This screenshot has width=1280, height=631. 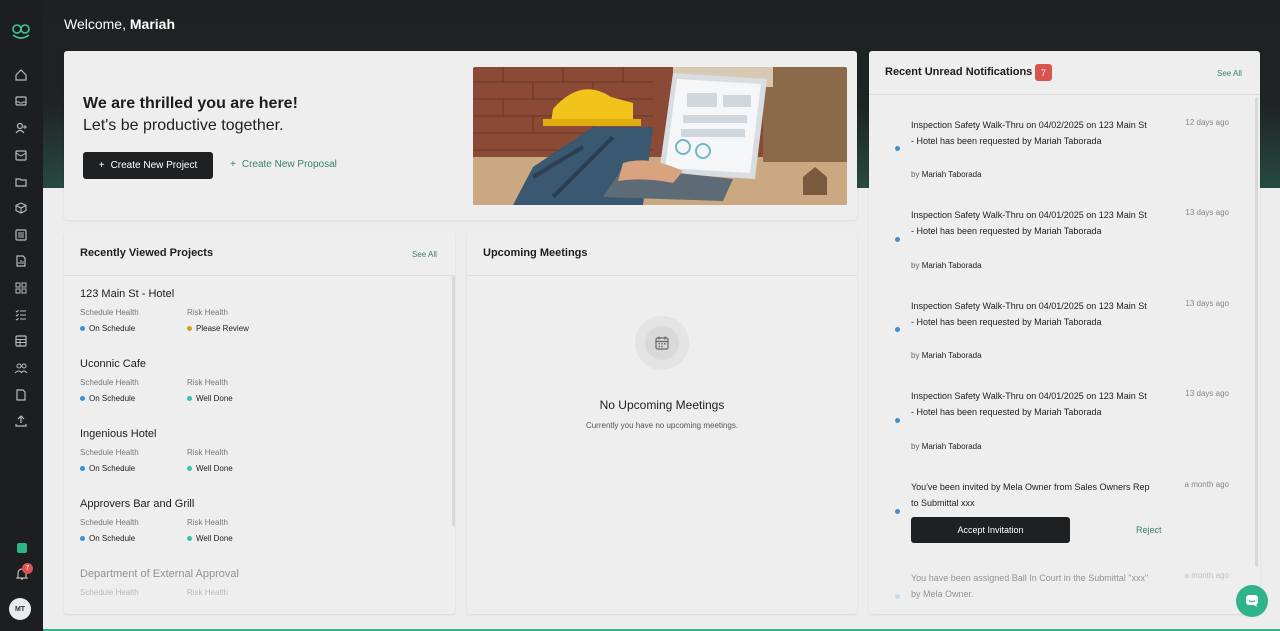 I want to click on team-icon, so click(x=21, y=368).